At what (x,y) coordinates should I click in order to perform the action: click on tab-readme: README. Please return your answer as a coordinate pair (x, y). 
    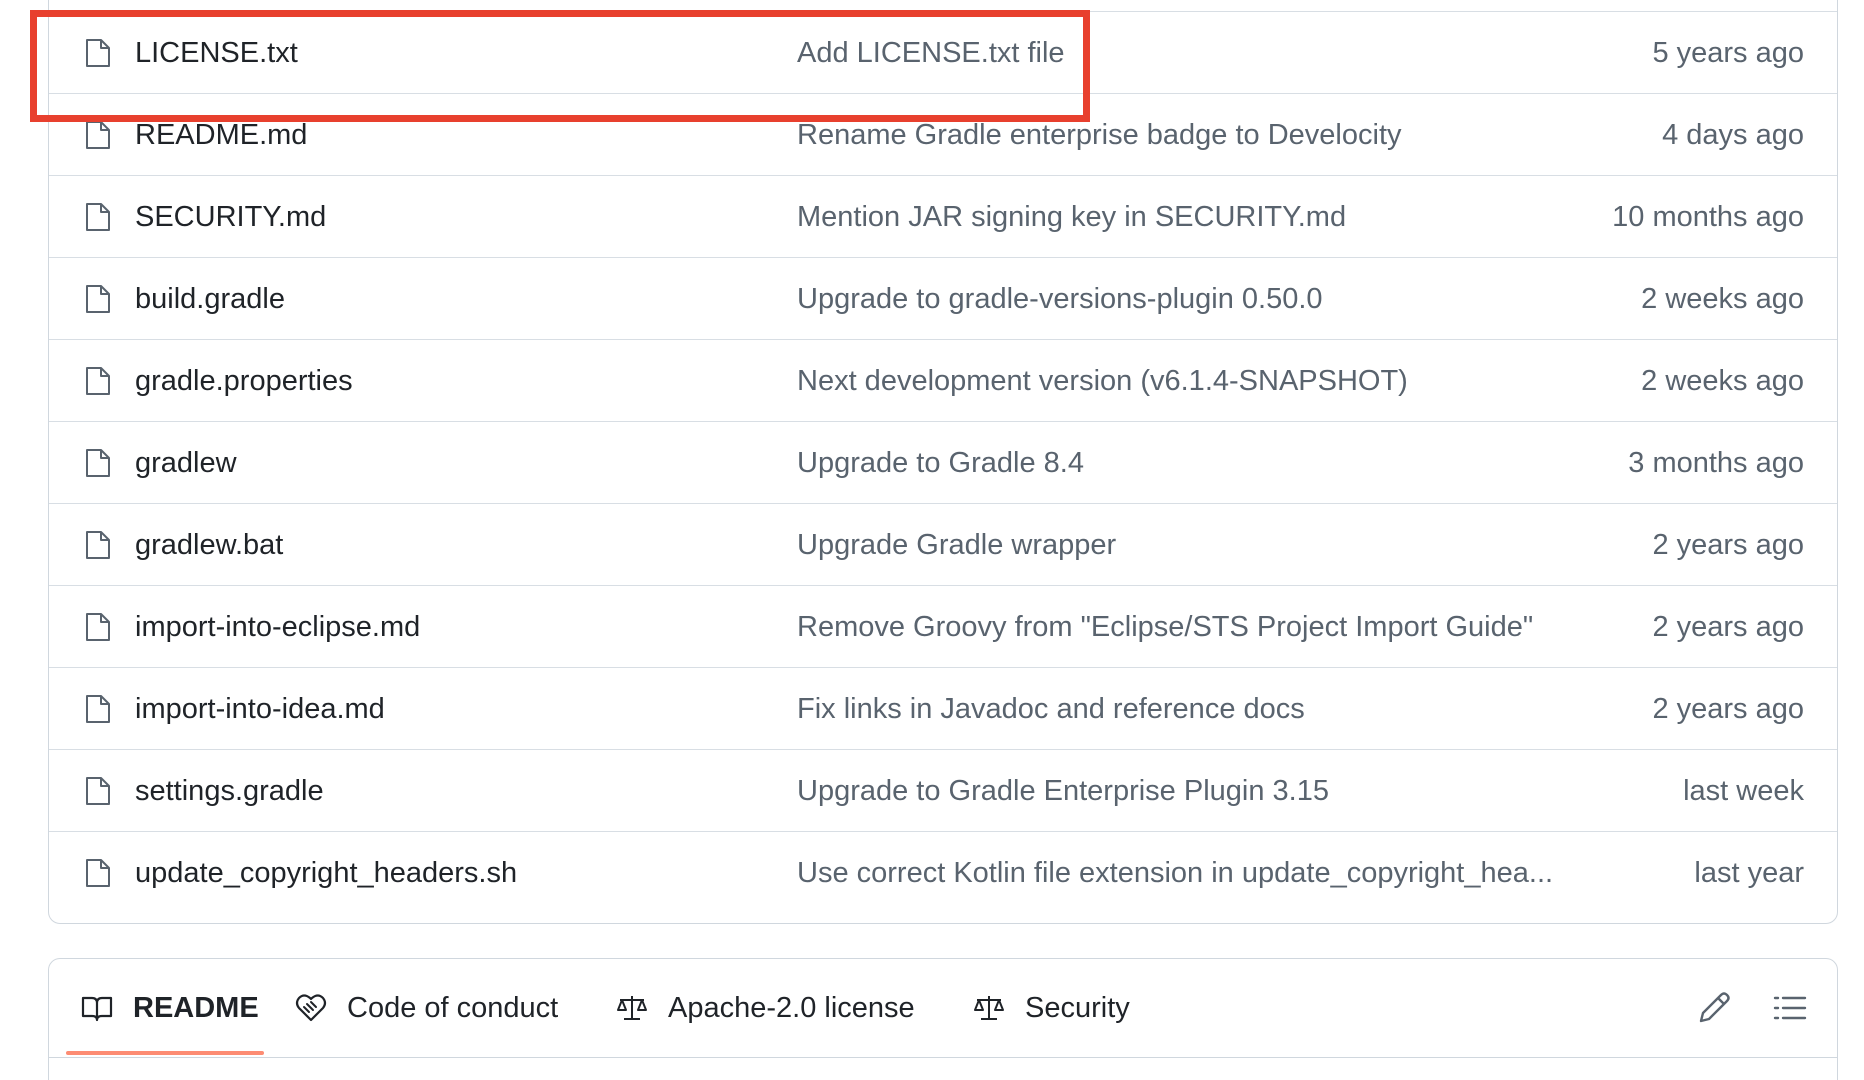
    Looking at the image, I should click on (170, 1008).